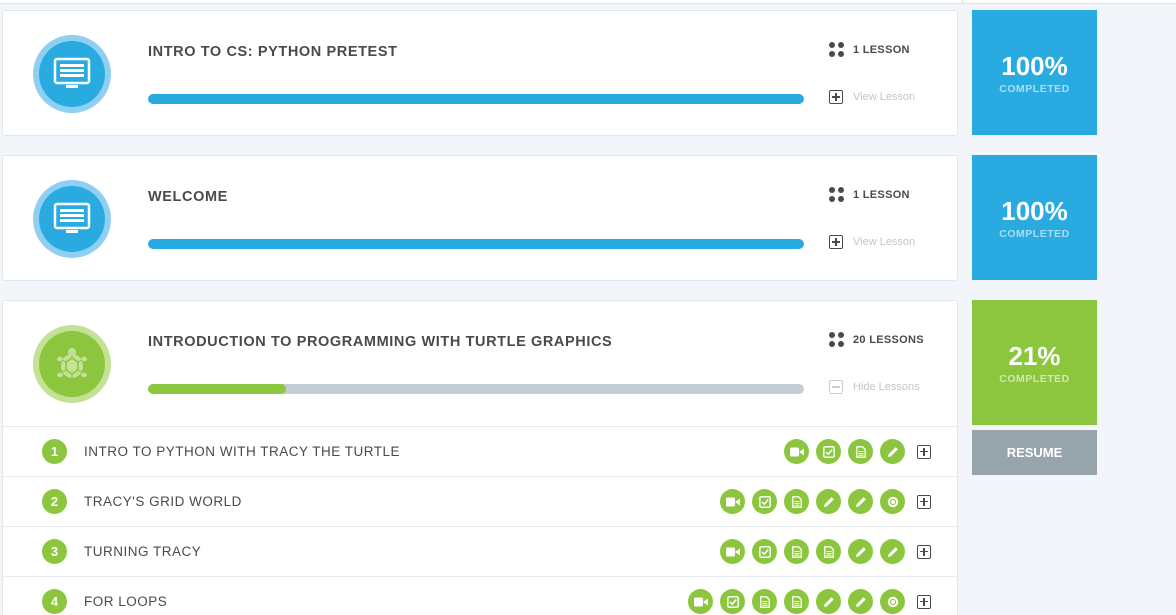  What do you see at coordinates (54, 601) in the screenshot?
I see `lesson-number-badge: 4` at bounding box center [54, 601].